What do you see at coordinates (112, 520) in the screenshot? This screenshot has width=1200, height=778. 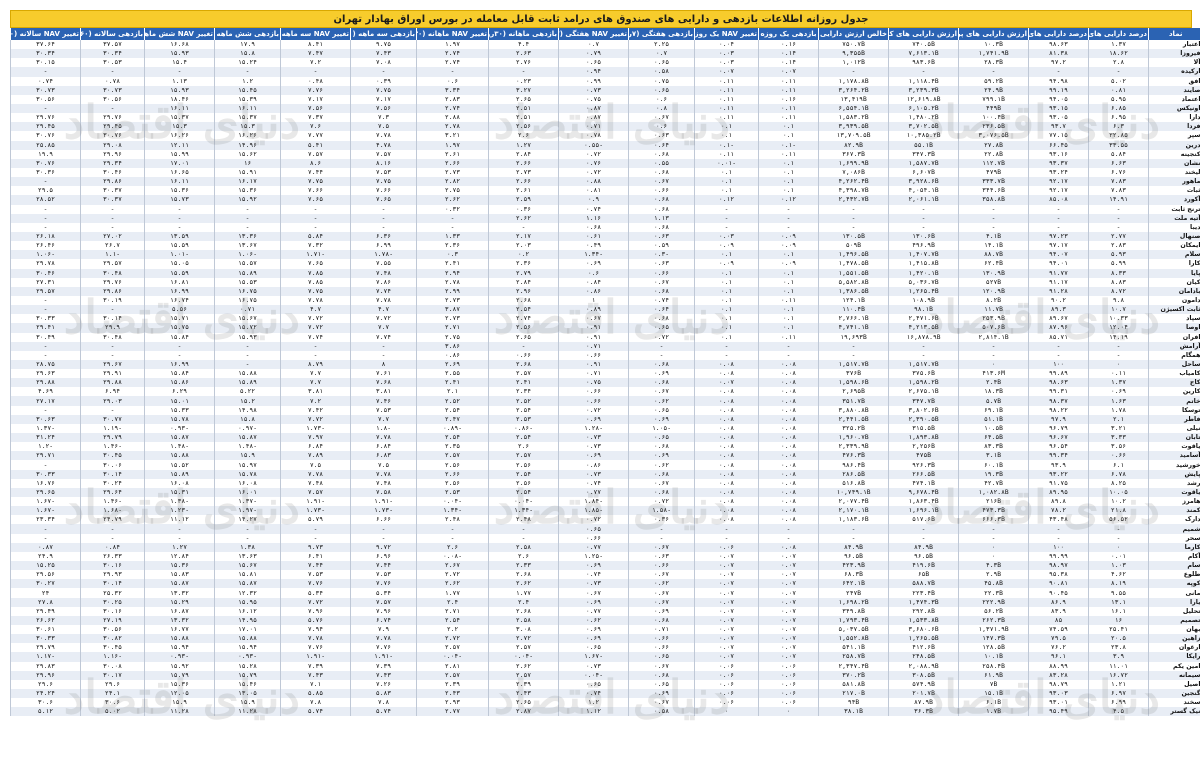 I see `table-cell: ۲۴.۷۹` at bounding box center [112, 520].